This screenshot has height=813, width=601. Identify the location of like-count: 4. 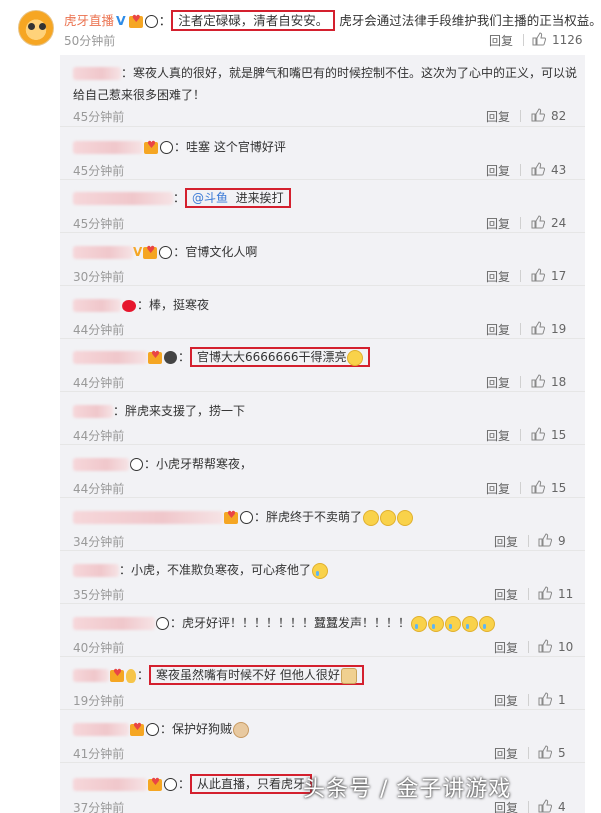
(562, 806).